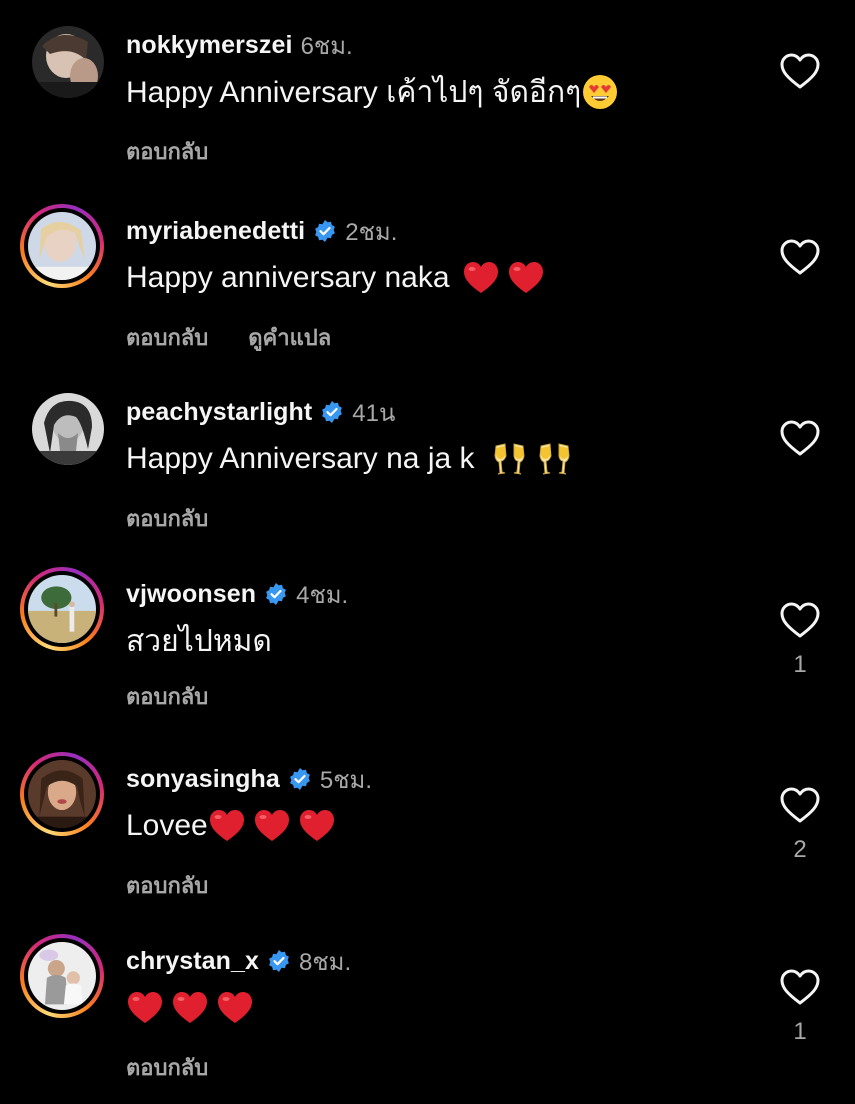 The width and height of the screenshot is (855, 1104). Describe the element at coordinates (325, 962) in the screenshot. I see `timestamp: 8ชม.` at that location.